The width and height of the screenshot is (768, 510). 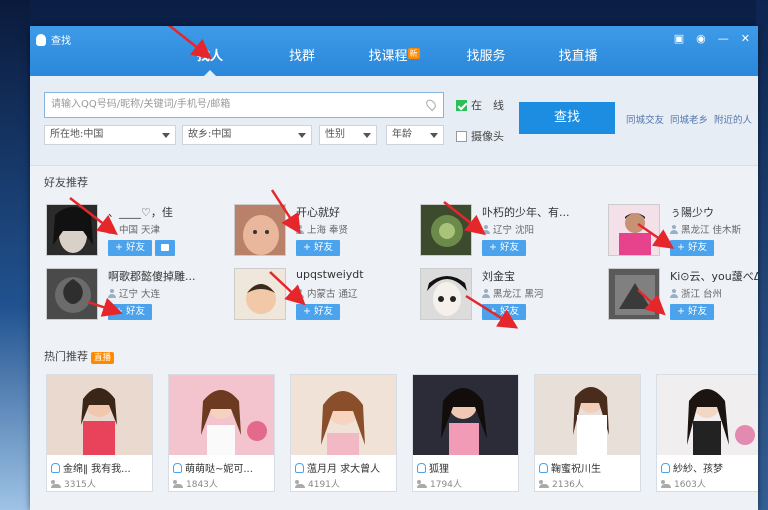 What do you see at coordinates (439, 483) in the screenshot?
I see `viewer-count: 1794人` at bounding box center [439, 483].